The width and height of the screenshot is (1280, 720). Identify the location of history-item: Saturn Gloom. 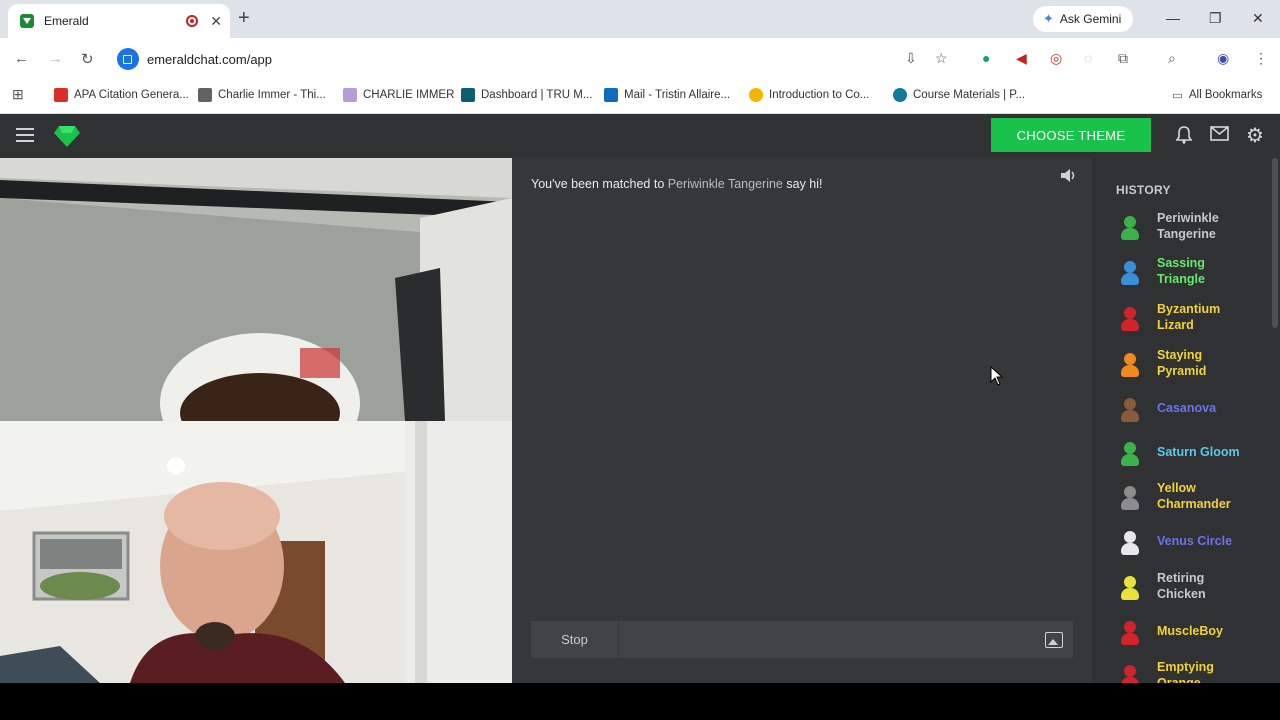
(1181, 453).